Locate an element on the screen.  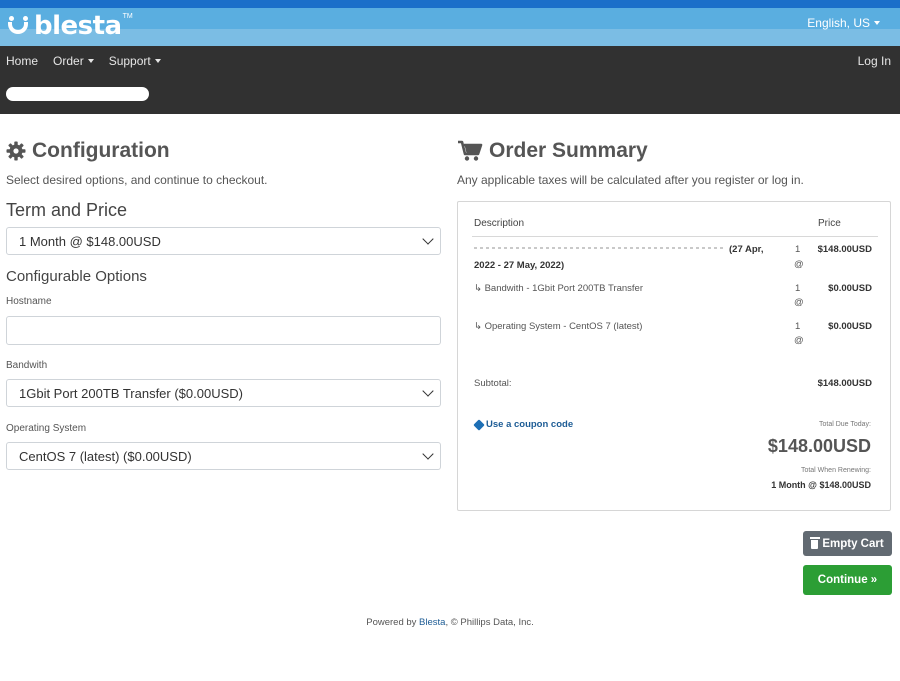
footer-suffix: , © Phillips Data, Inc. is located at coordinates (489, 622).